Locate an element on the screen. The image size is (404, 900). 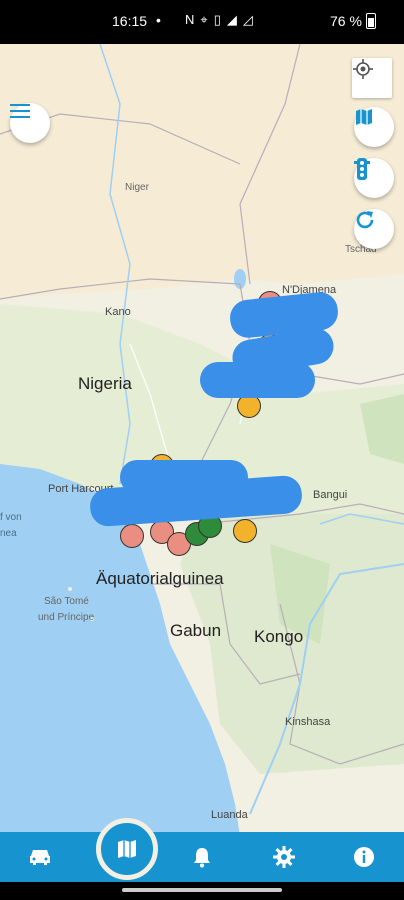
bottom-navigation is located at coordinates (202, 857).